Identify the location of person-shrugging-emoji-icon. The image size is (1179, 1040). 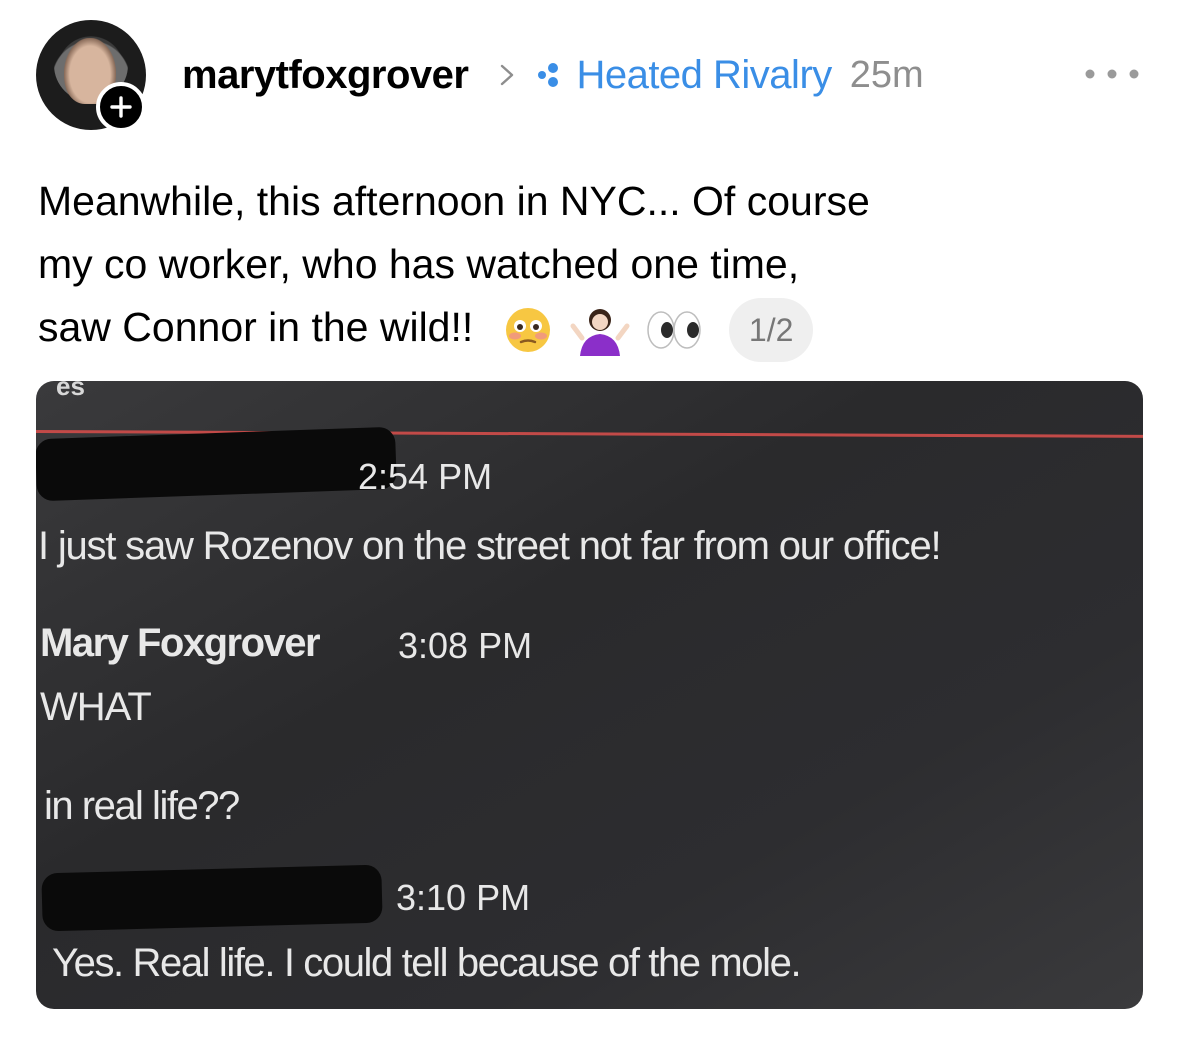
(600, 333).